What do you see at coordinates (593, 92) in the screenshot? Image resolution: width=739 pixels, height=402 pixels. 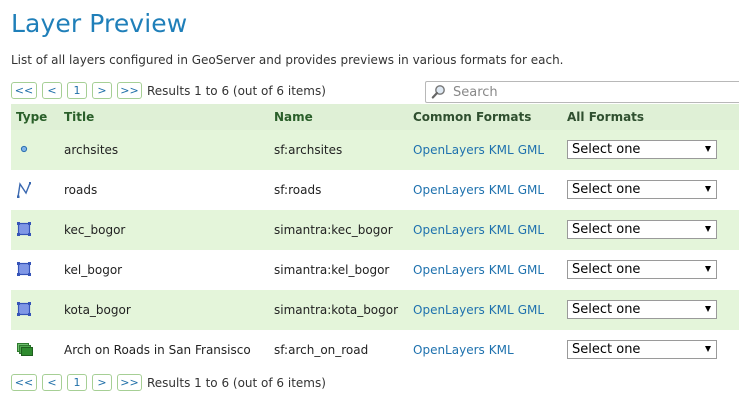 I see `search-input` at bounding box center [593, 92].